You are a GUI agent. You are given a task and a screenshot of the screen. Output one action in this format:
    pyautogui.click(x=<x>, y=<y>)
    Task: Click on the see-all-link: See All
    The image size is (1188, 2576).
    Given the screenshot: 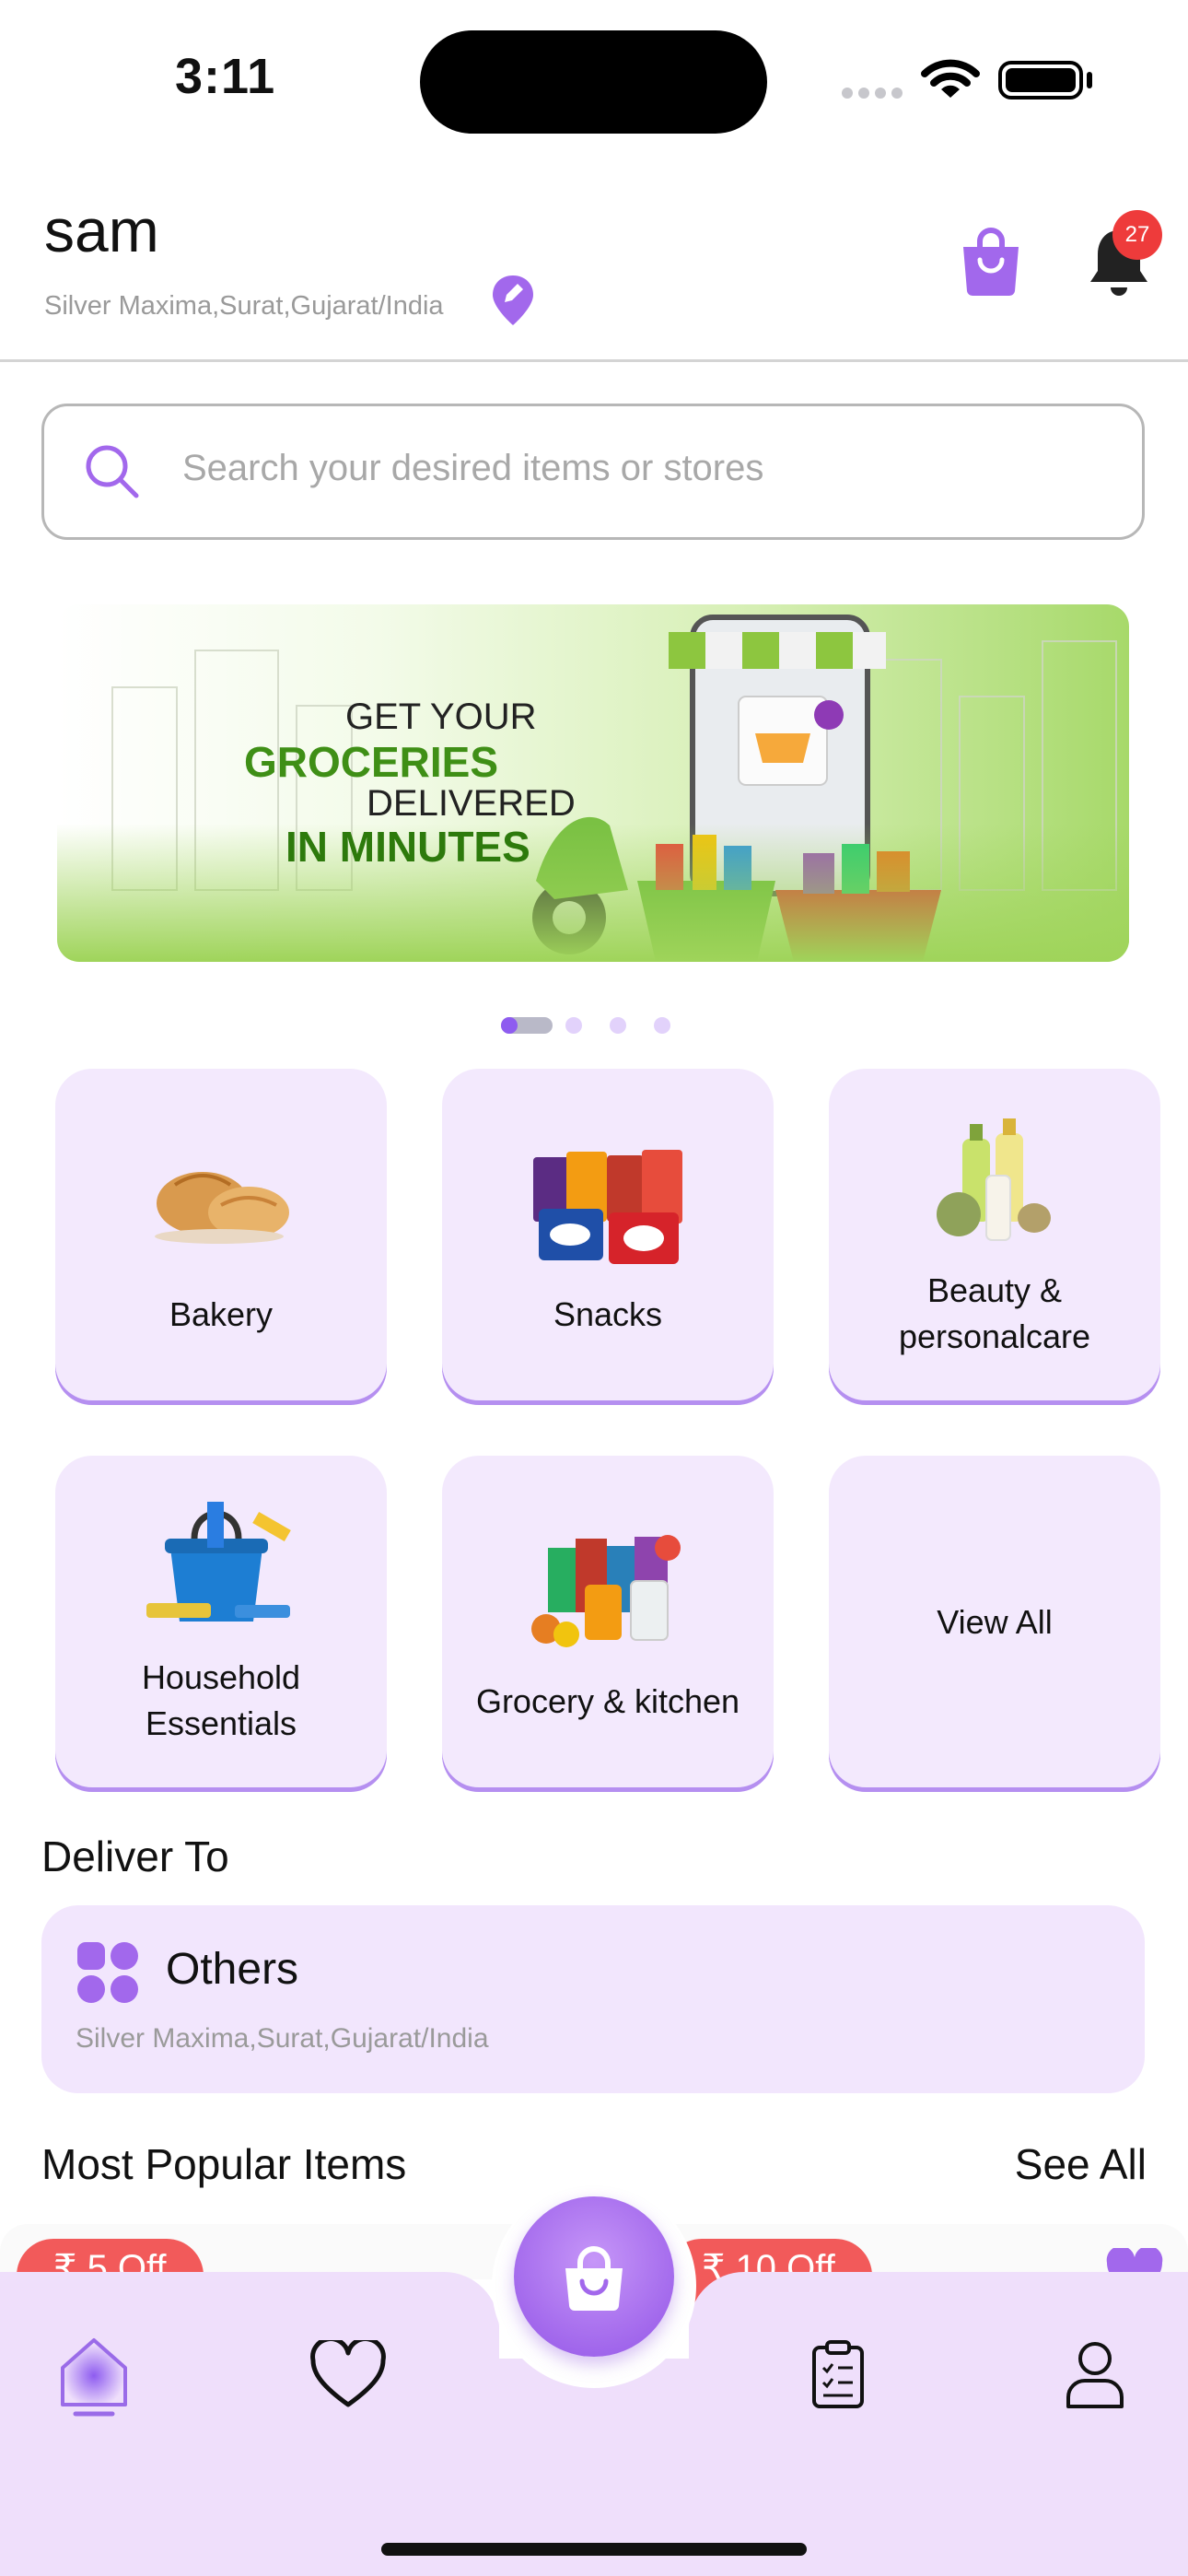 What is the action you would take?
    pyautogui.click(x=1081, y=2164)
    